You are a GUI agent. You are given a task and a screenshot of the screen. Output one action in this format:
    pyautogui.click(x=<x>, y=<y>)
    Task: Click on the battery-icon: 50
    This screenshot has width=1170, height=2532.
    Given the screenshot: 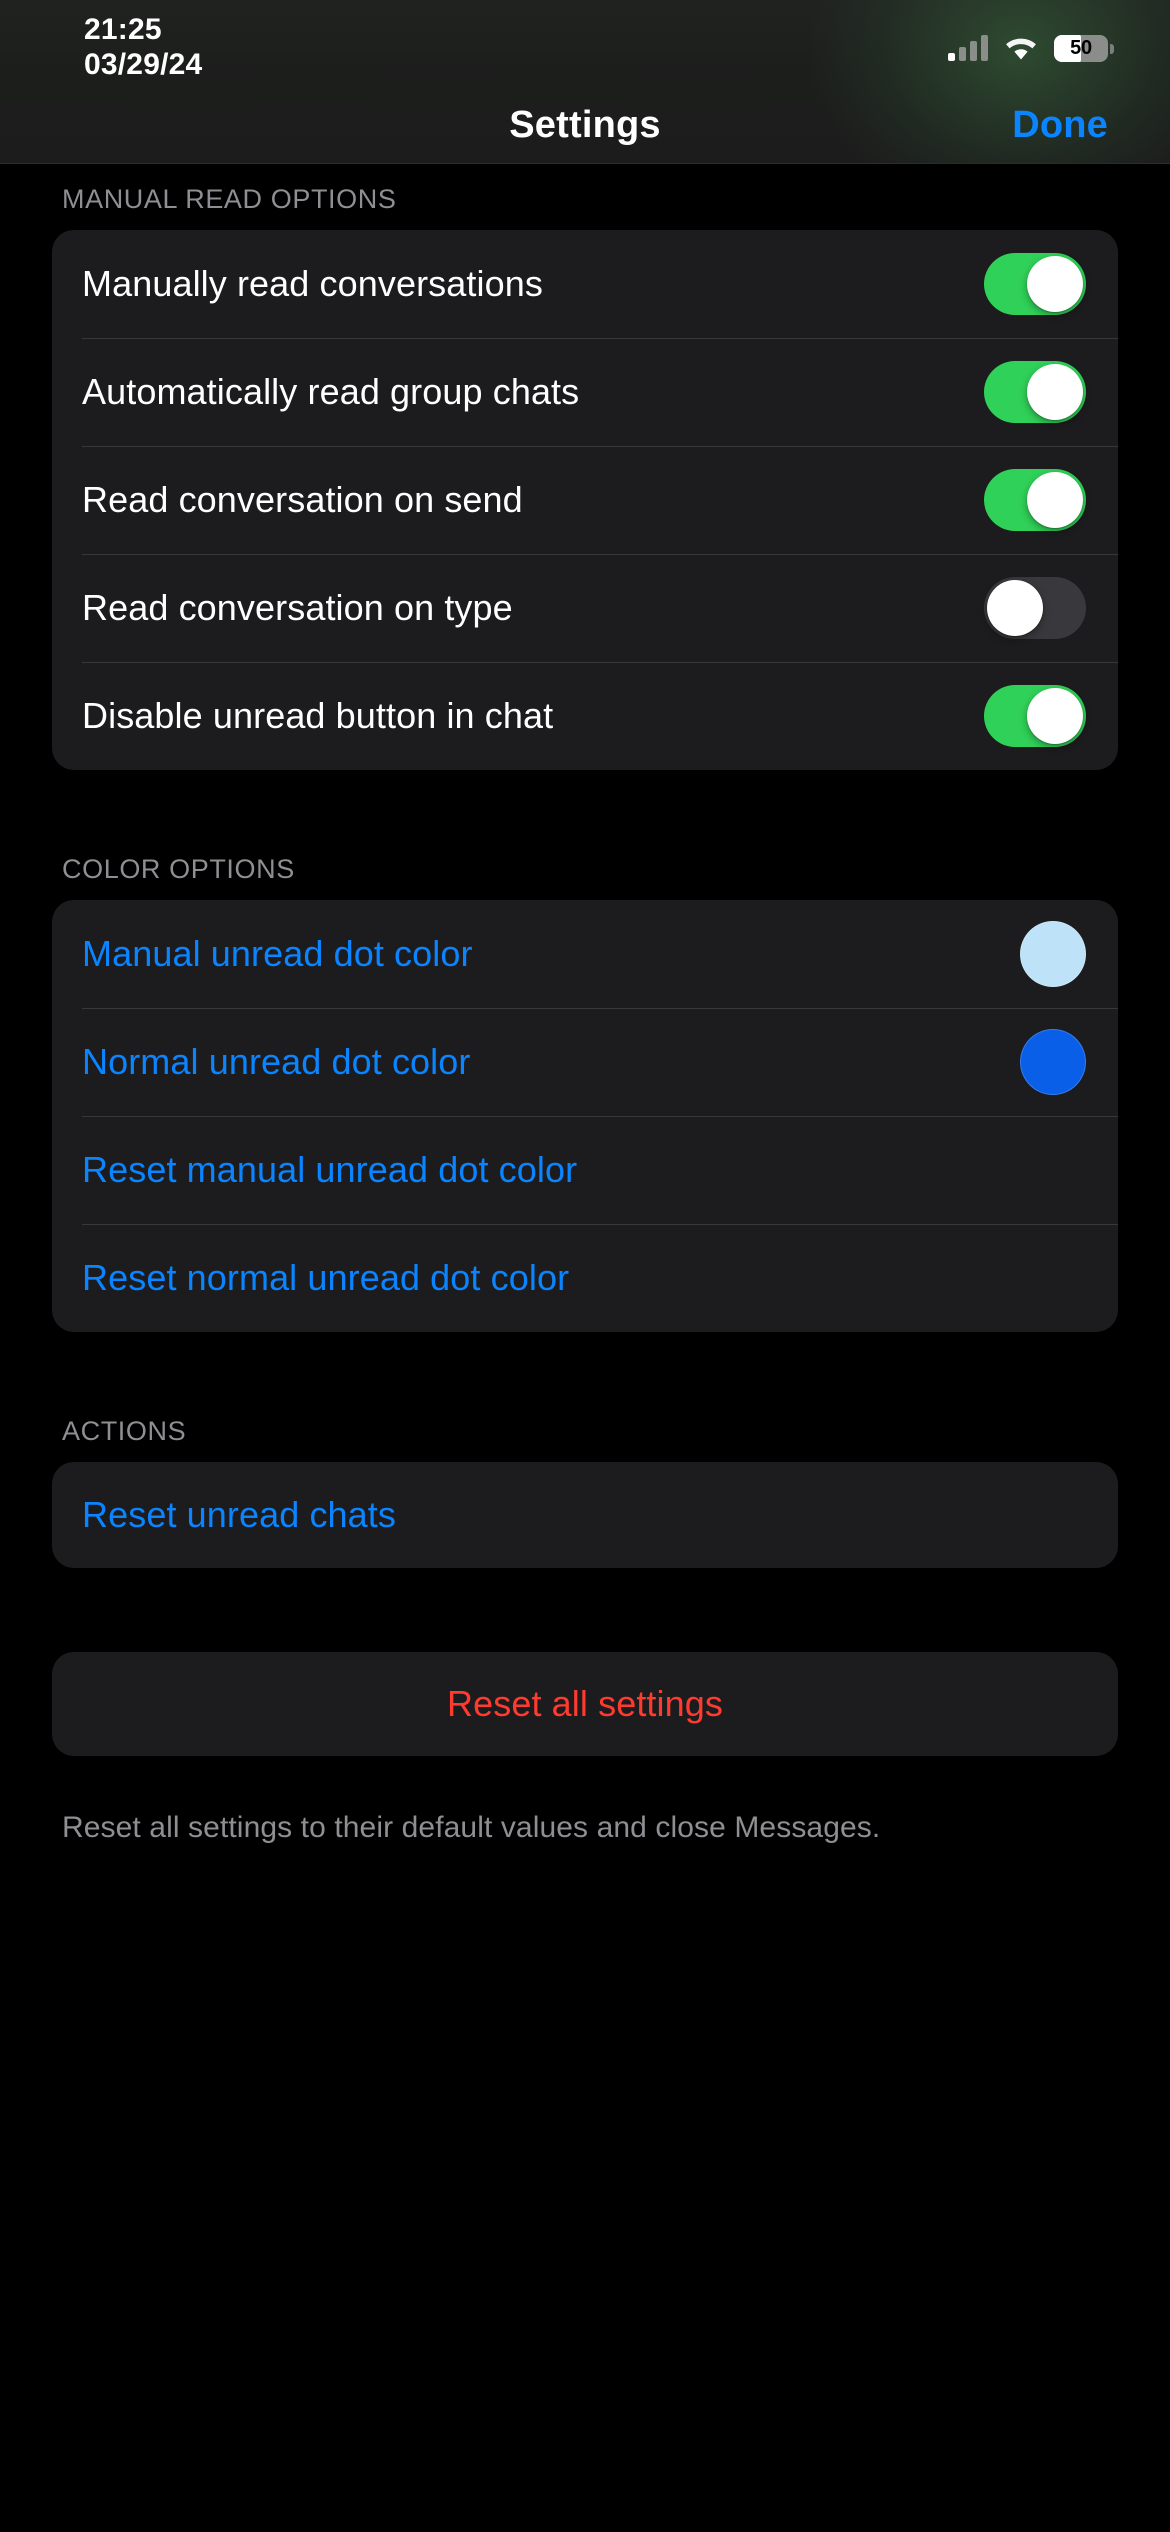 What is the action you would take?
    pyautogui.click(x=1084, y=48)
    